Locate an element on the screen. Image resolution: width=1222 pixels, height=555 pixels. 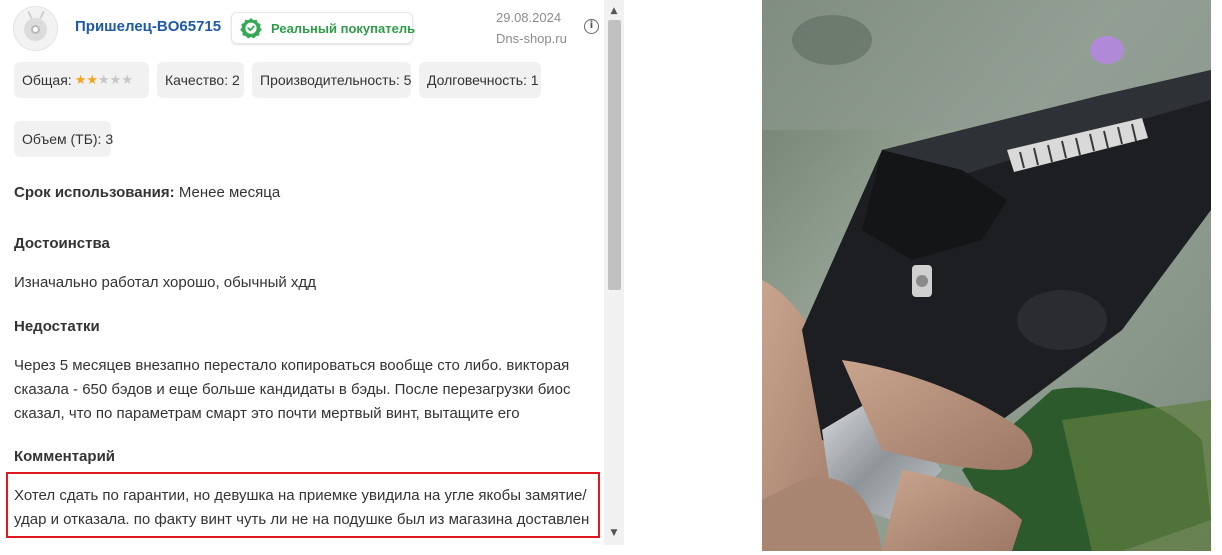
rating-quality-chip: Качество: 2 is located at coordinates (200, 80).